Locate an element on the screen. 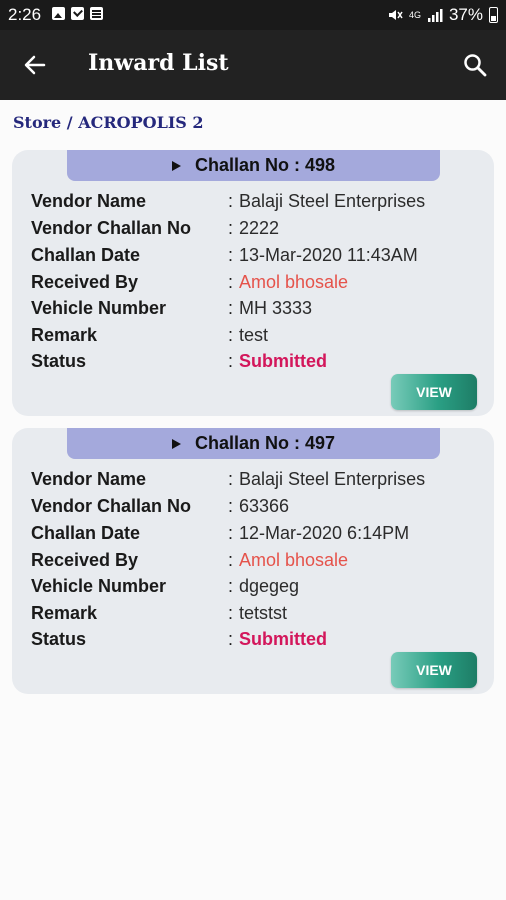  vehicle-number-value: MH 3333 is located at coordinates (276, 308).